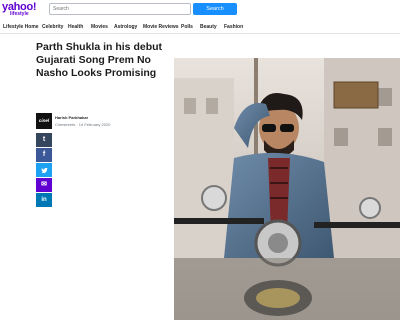  I want to click on share-facebook-button: f, so click(44, 155).